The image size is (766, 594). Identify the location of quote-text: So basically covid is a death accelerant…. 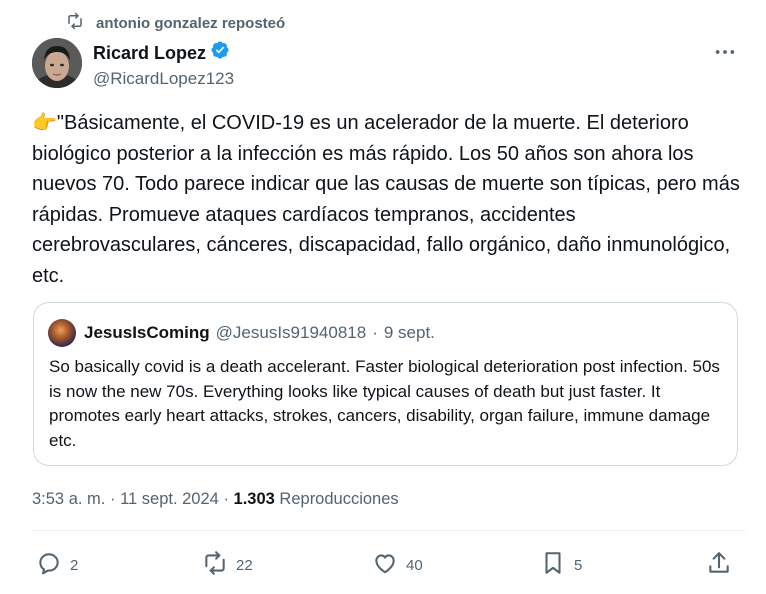
(384, 403).